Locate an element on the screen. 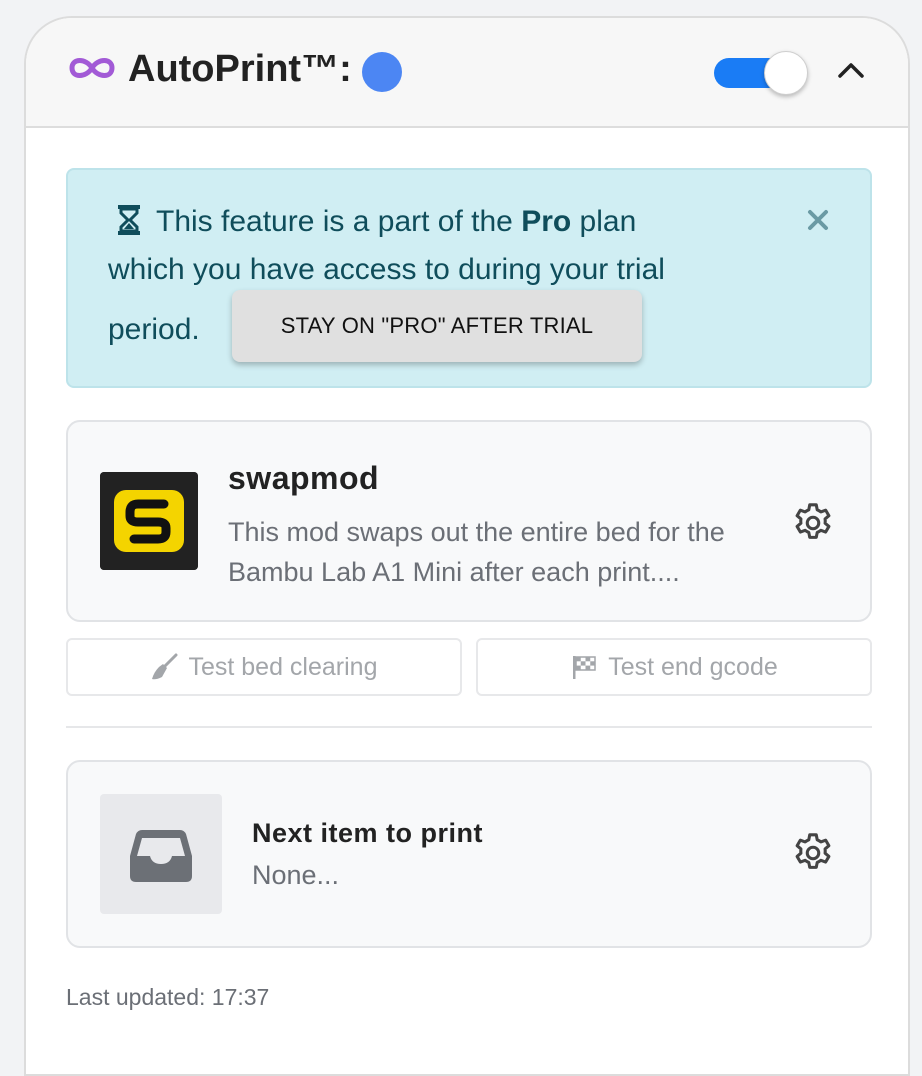 The width and height of the screenshot is (922, 1076). status-indicator is located at coordinates (382, 72).